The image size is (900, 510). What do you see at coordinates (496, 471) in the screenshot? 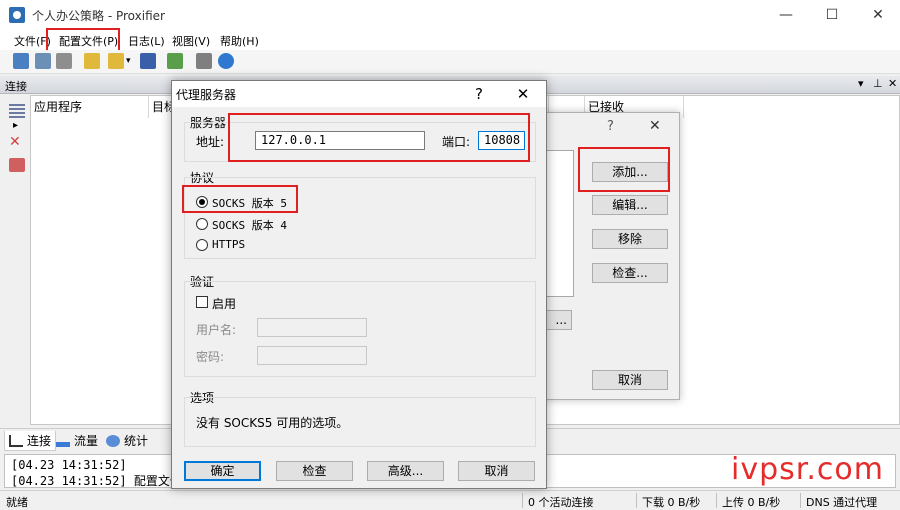
I see `dialog-cancel-button: 取消` at bounding box center [496, 471].